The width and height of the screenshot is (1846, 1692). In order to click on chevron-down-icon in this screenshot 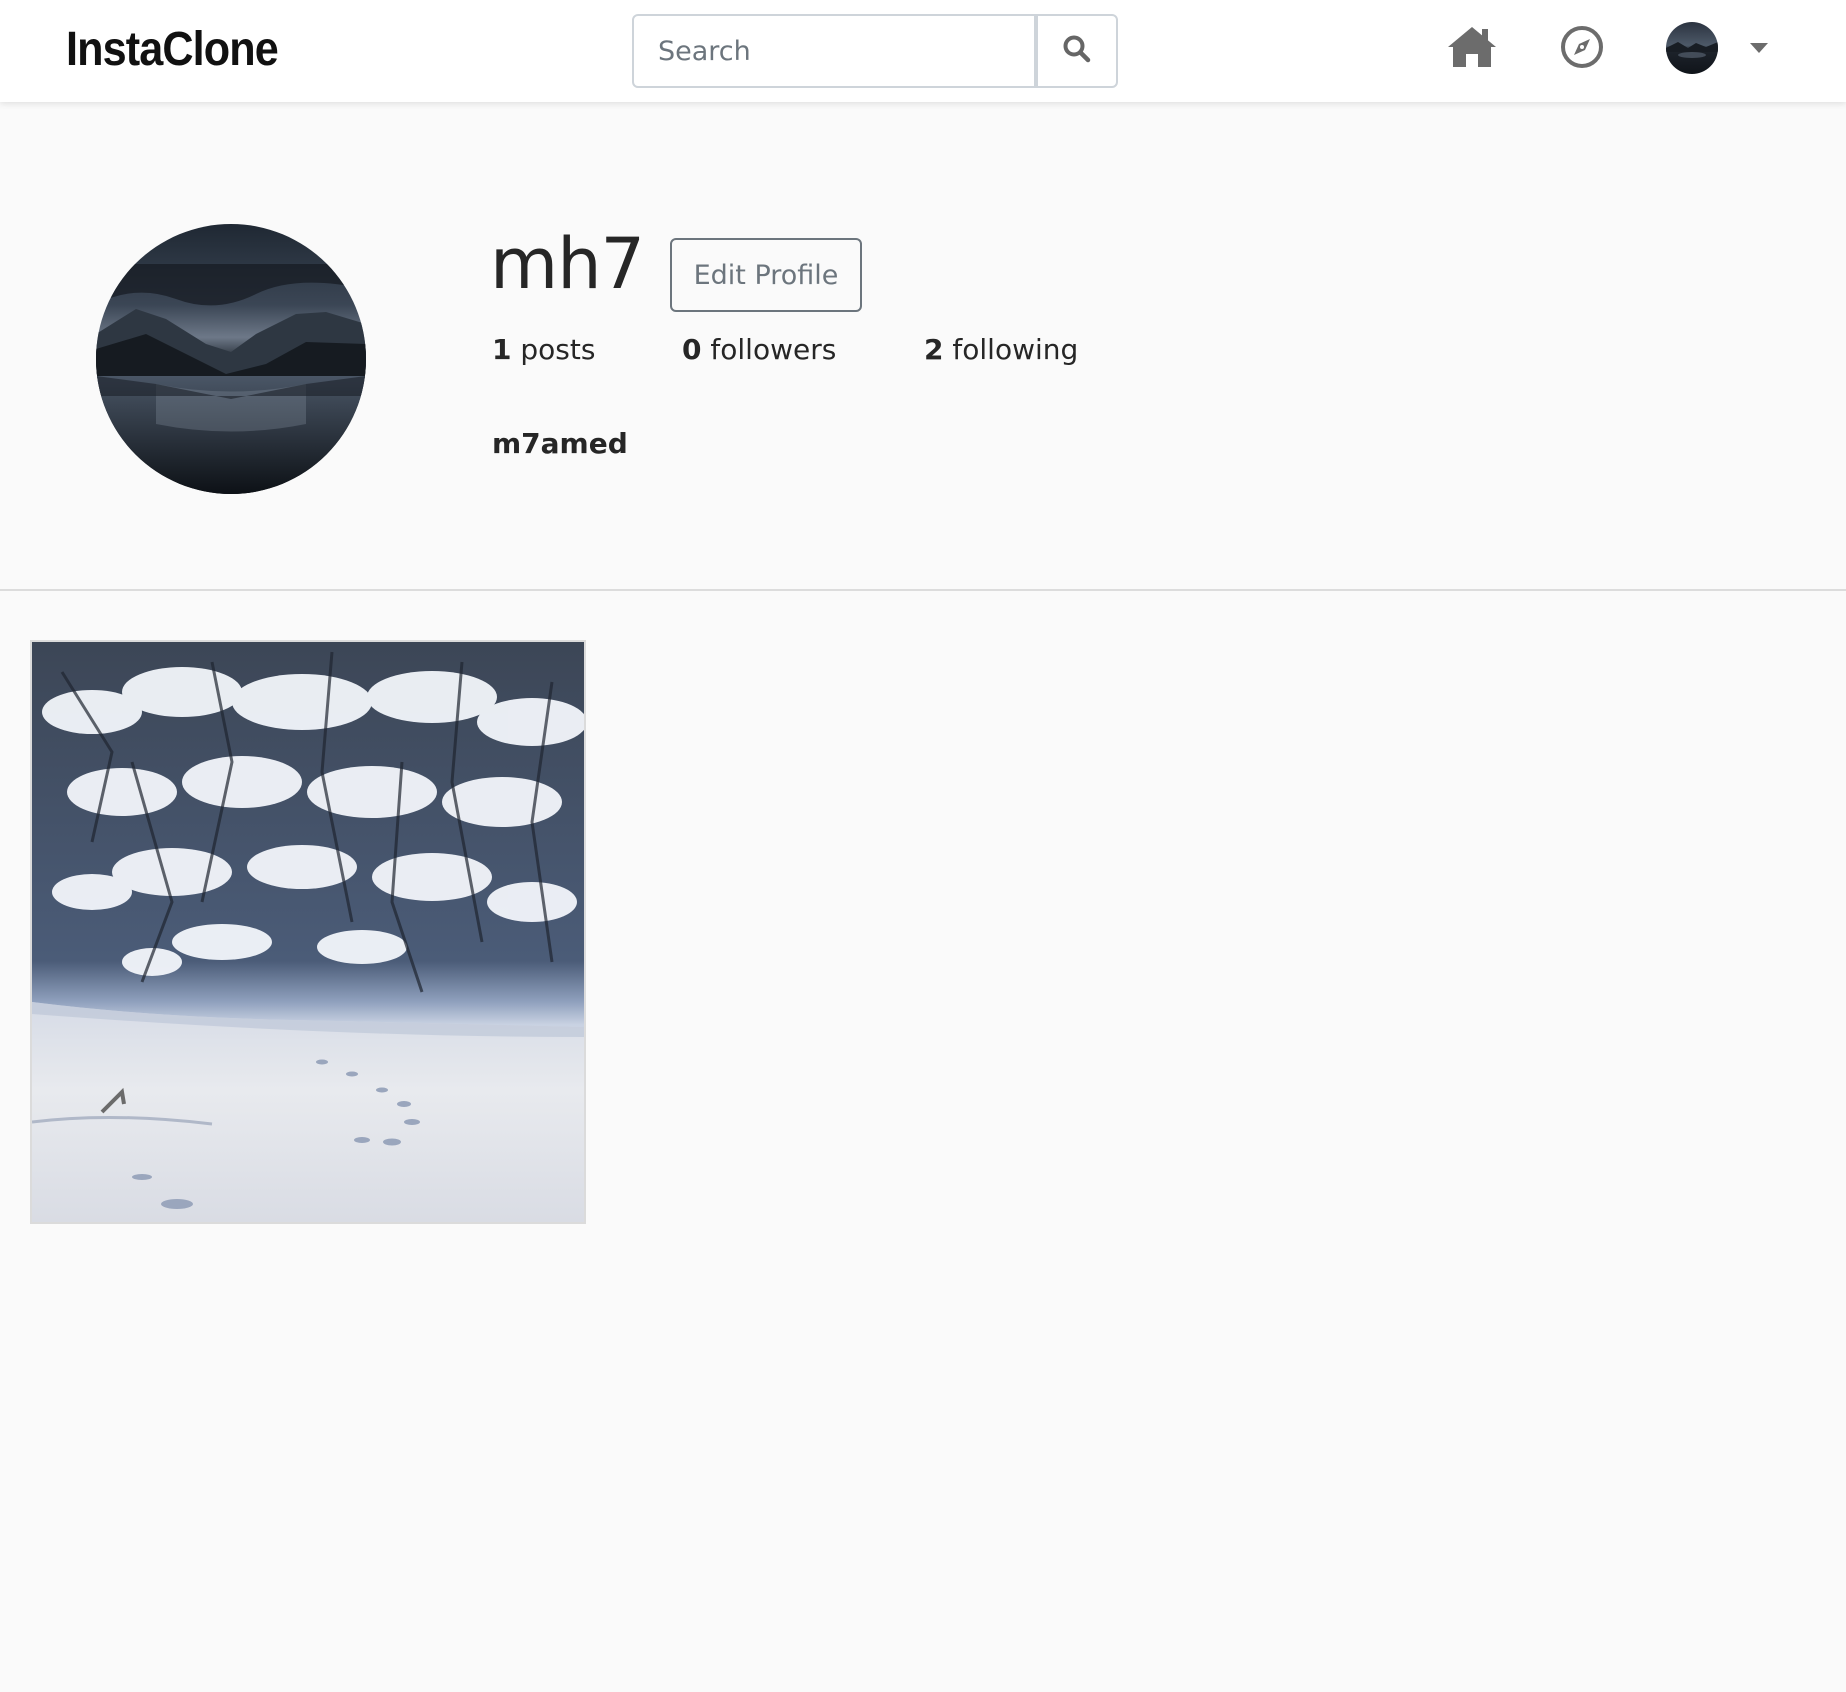, I will do `click(1759, 48)`.